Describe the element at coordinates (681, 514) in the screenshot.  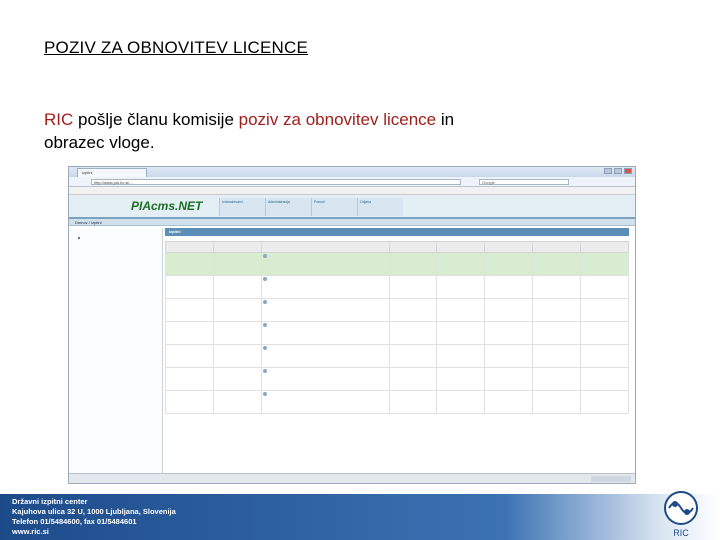
I see `ric-logo-icon: RIC` at that location.